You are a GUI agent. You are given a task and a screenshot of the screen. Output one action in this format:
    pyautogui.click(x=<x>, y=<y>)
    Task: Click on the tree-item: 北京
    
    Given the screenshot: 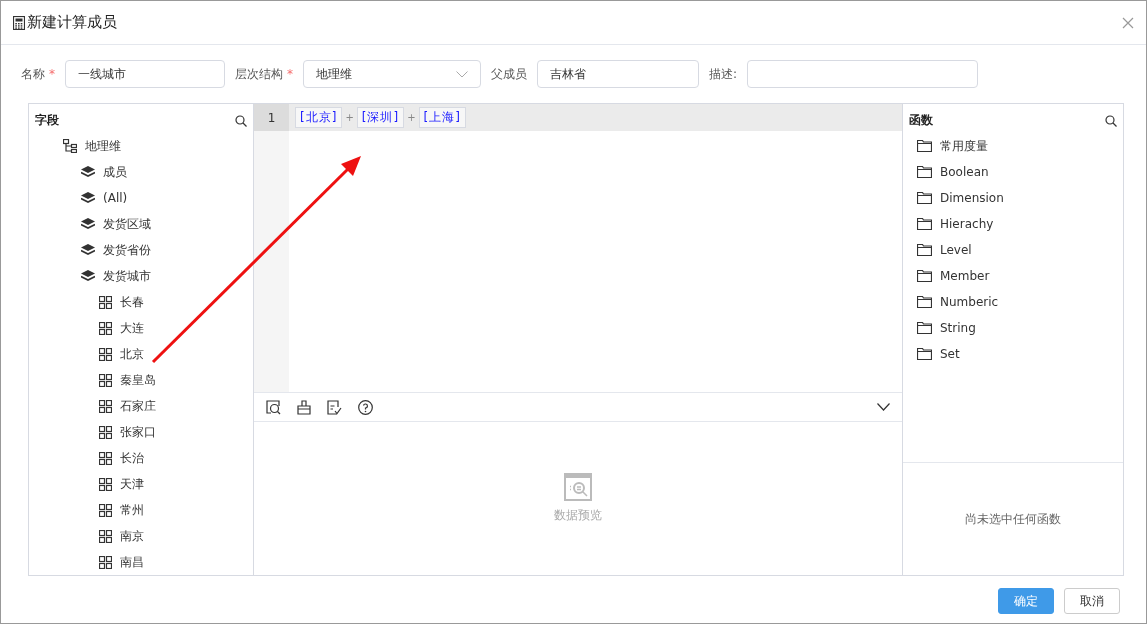 What is the action you would take?
    pyautogui.click(x=132, y=354)
    